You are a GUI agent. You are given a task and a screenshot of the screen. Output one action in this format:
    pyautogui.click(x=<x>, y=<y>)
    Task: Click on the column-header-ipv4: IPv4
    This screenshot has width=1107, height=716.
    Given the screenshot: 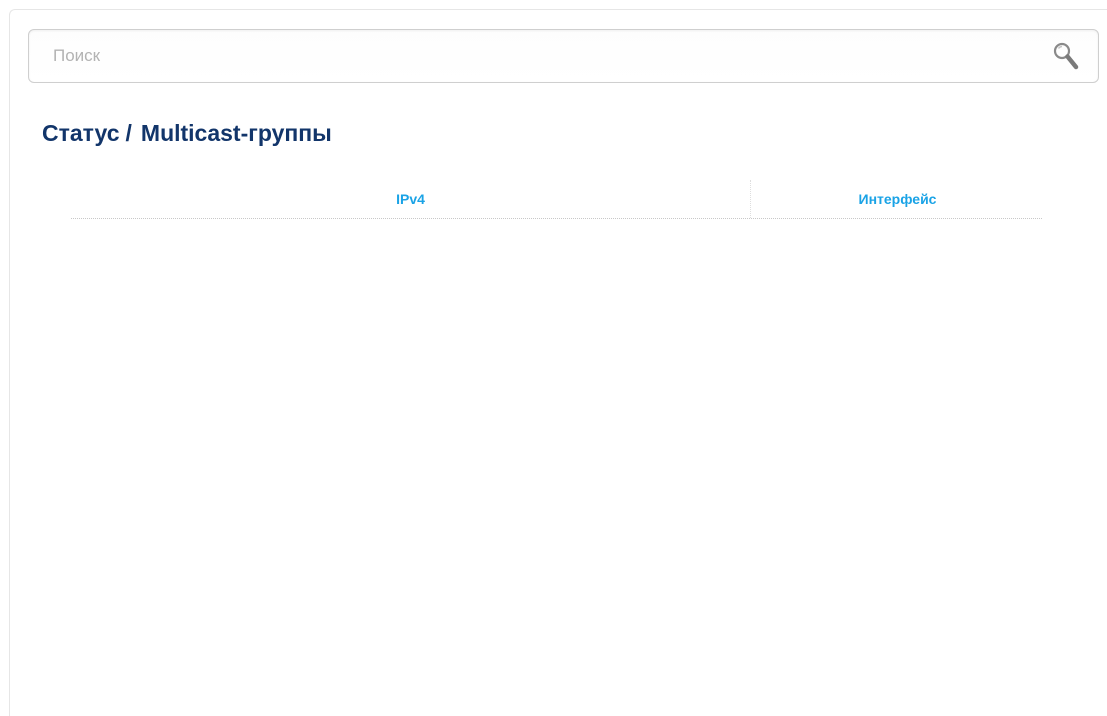 What is the action you would take?
    pyautogui.click(x=411, y=199)
    